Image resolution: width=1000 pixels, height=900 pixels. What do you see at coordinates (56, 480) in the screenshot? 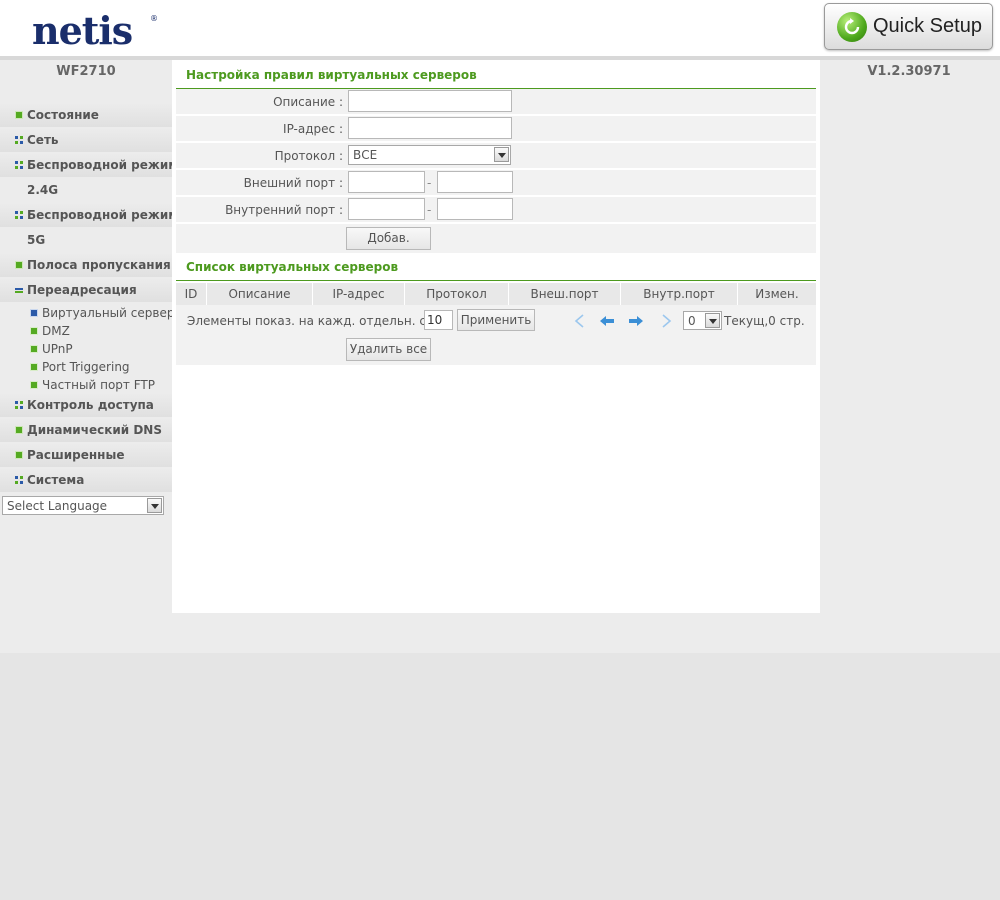
I see `sidebar-item-label: Система` at bounding box center [56, 480].